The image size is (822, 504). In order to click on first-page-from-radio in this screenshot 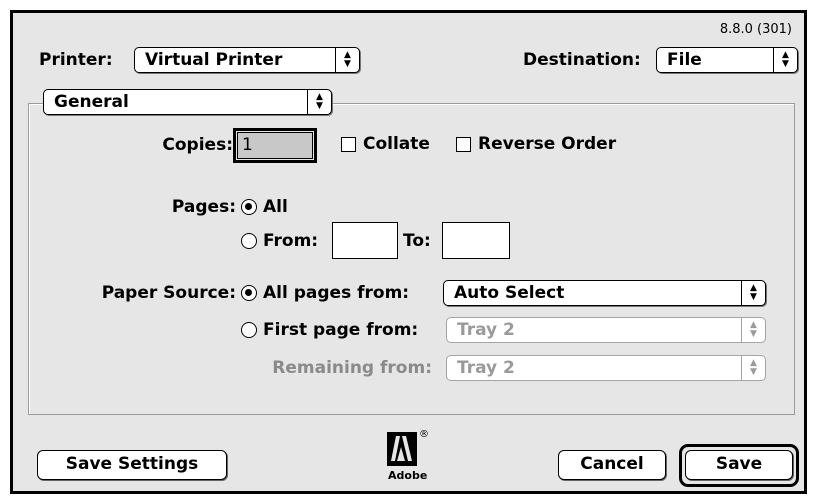, I will do `click(249, 330)`.